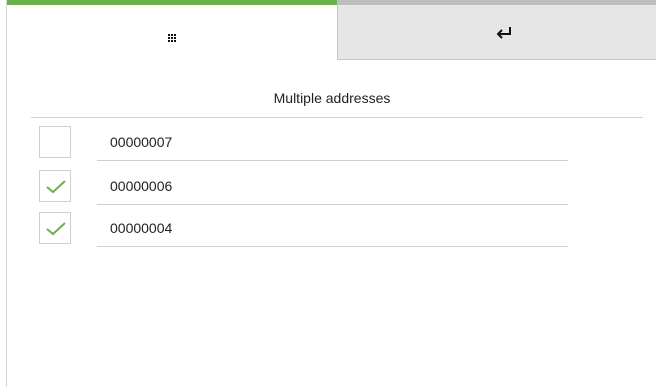 The width and height of the screenshot is (656, 387). I want to click on page-title: Multiple addresses, so click(332, 98).